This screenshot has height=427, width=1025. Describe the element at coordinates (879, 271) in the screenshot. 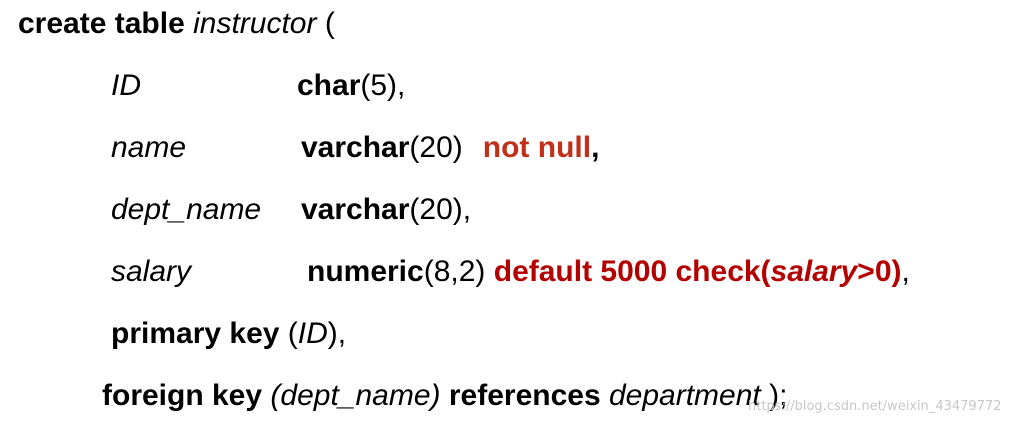

I see `check-condition: >0)` at that location.